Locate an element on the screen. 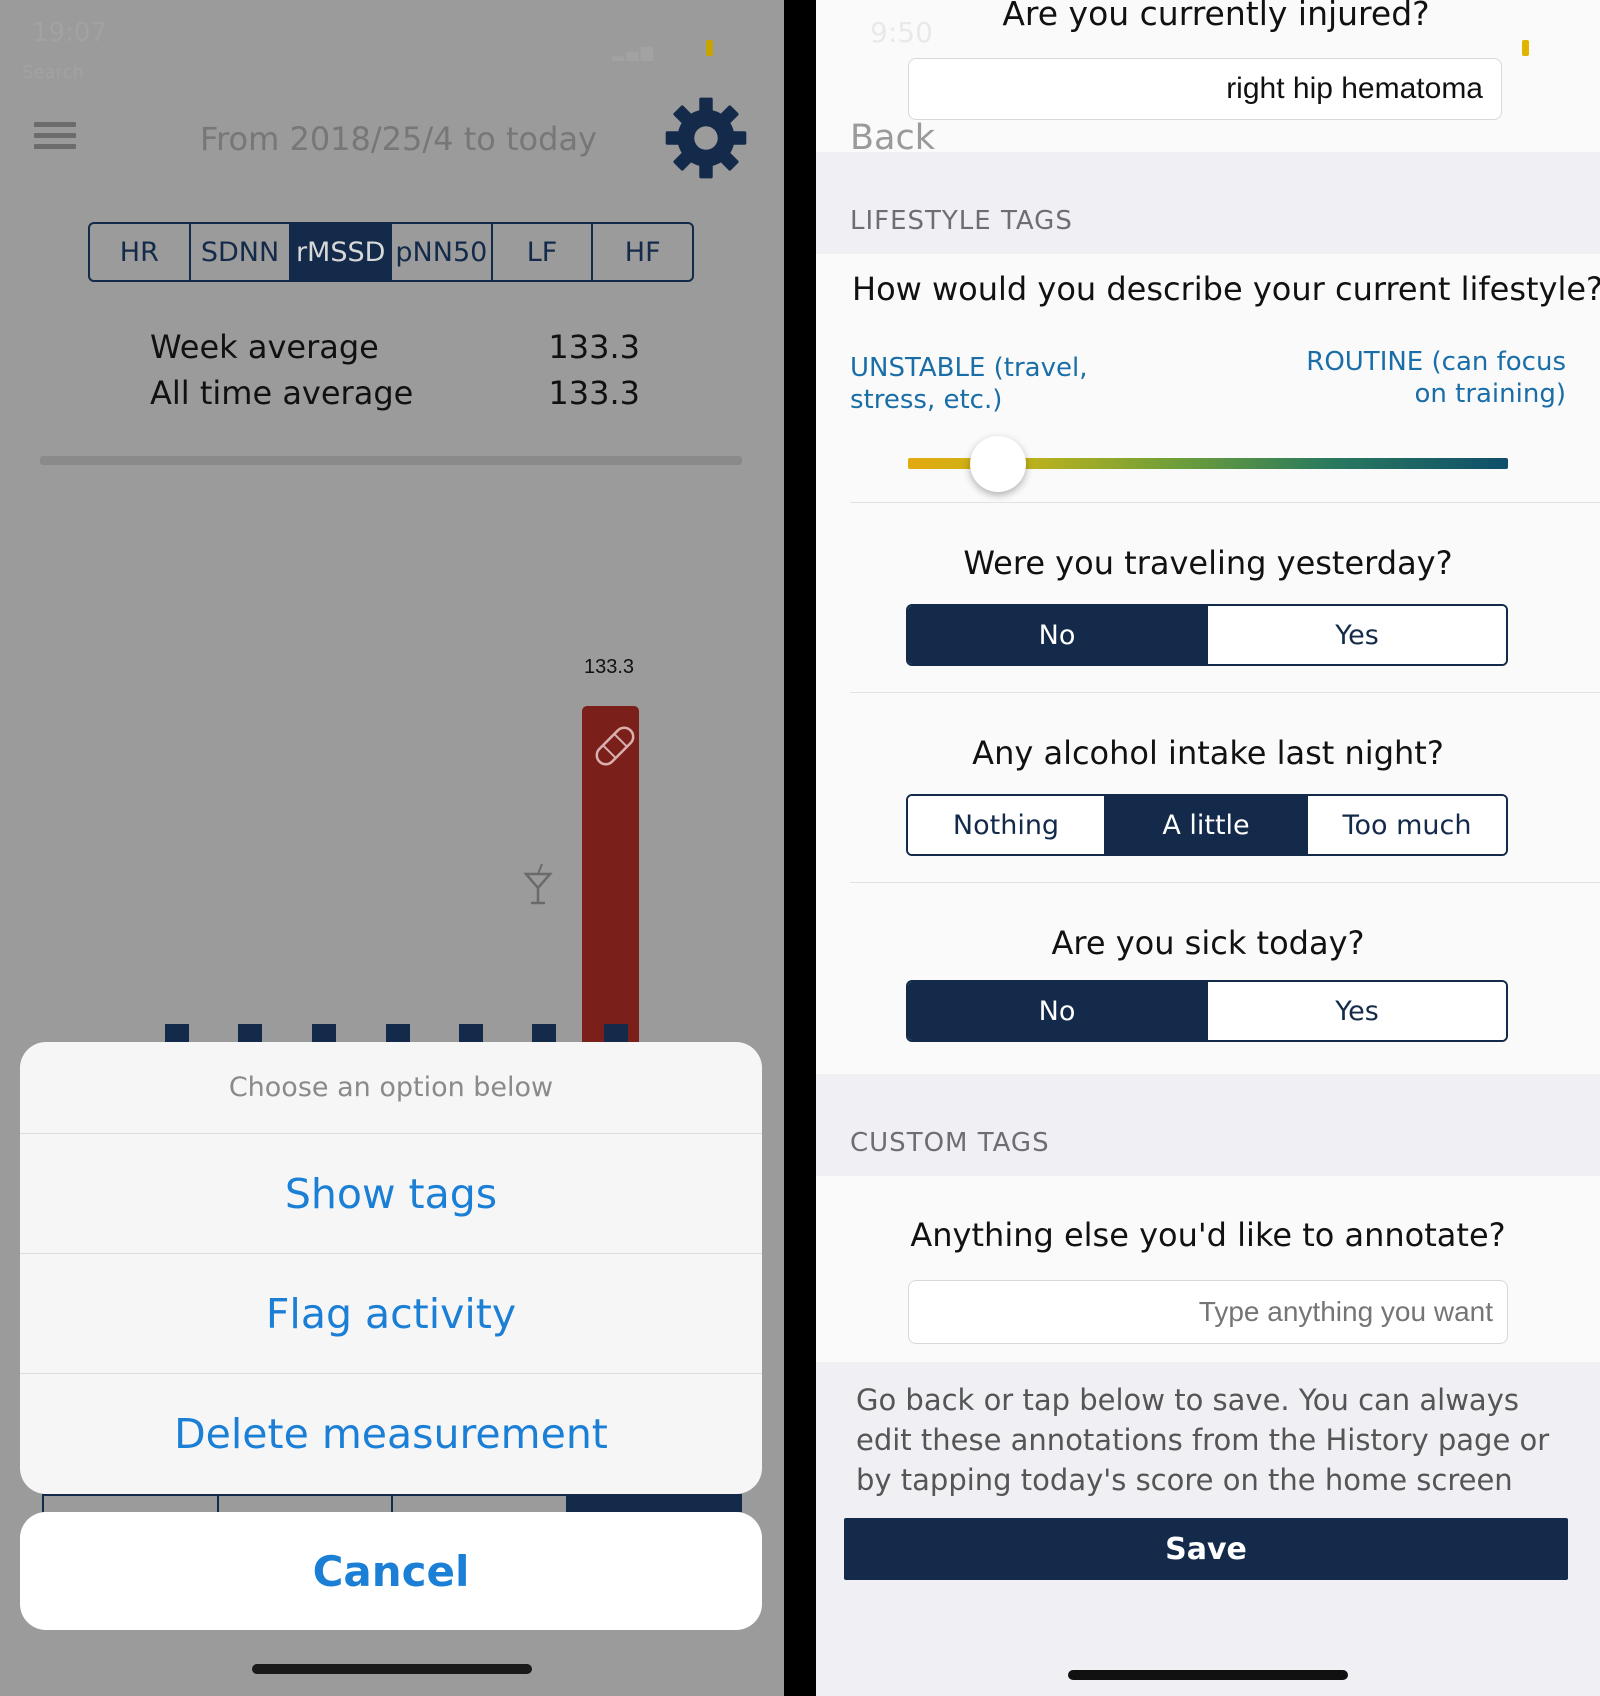 The height and width of the screenshot is (1696, 1600). lifestyle-tags-header: LIFESTYLE TAGS is located at coordinates (961, 221).